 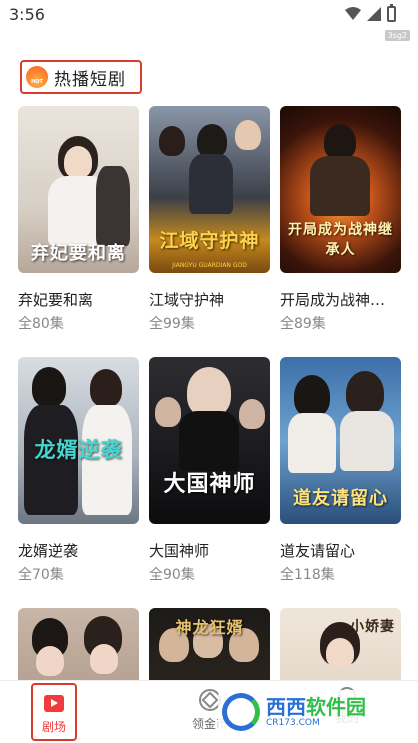 I want to click on poster-caption: 道友请留心, so click(x=340, y=498).